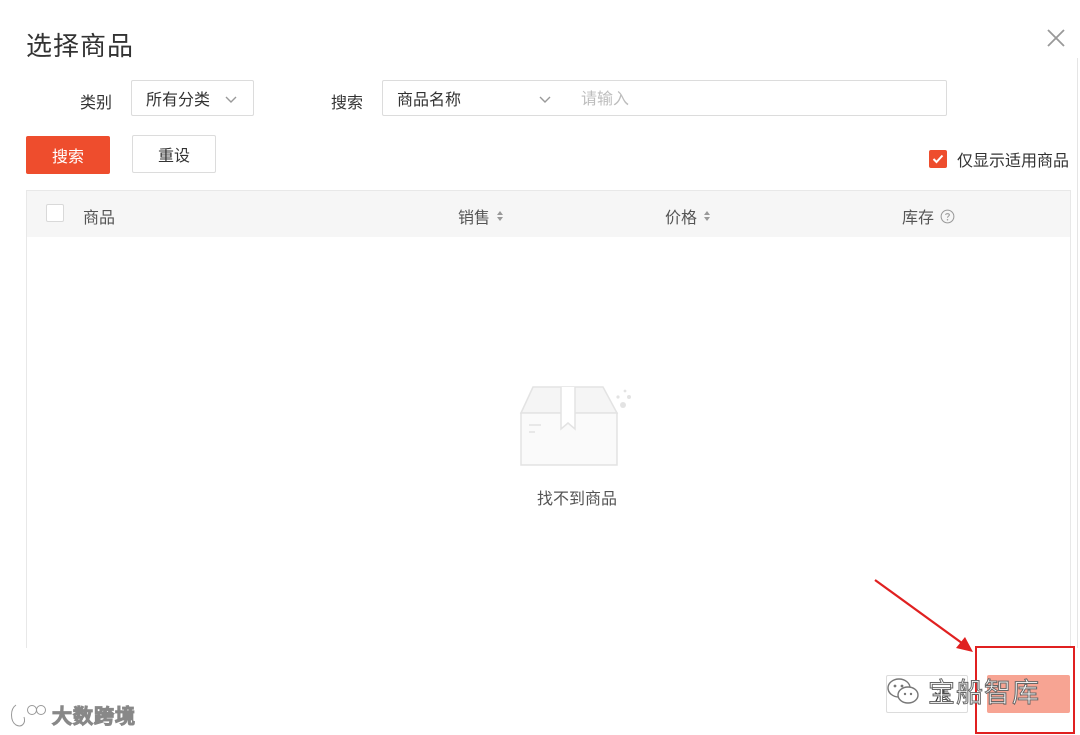 This screenshot has width=1080, height=735. Describe the element at coordinates (923, 615) in the screenshot. I see `annotation-arrow-icon` at that location.